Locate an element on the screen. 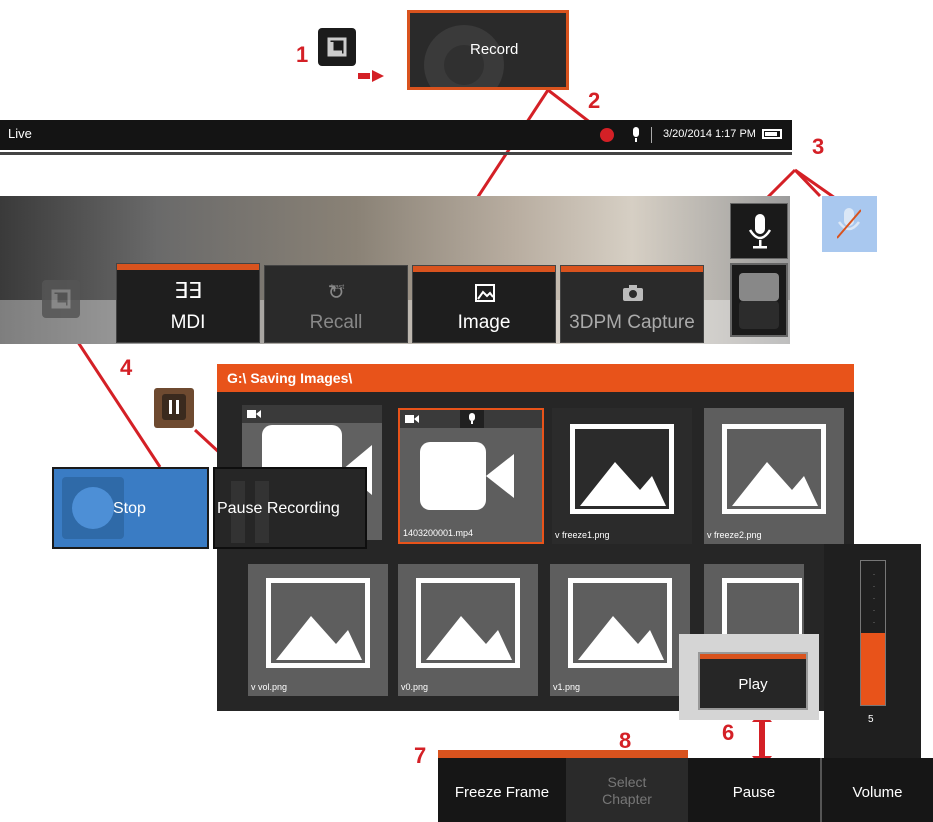  play-label: Play is located at coordinates (753, 684).